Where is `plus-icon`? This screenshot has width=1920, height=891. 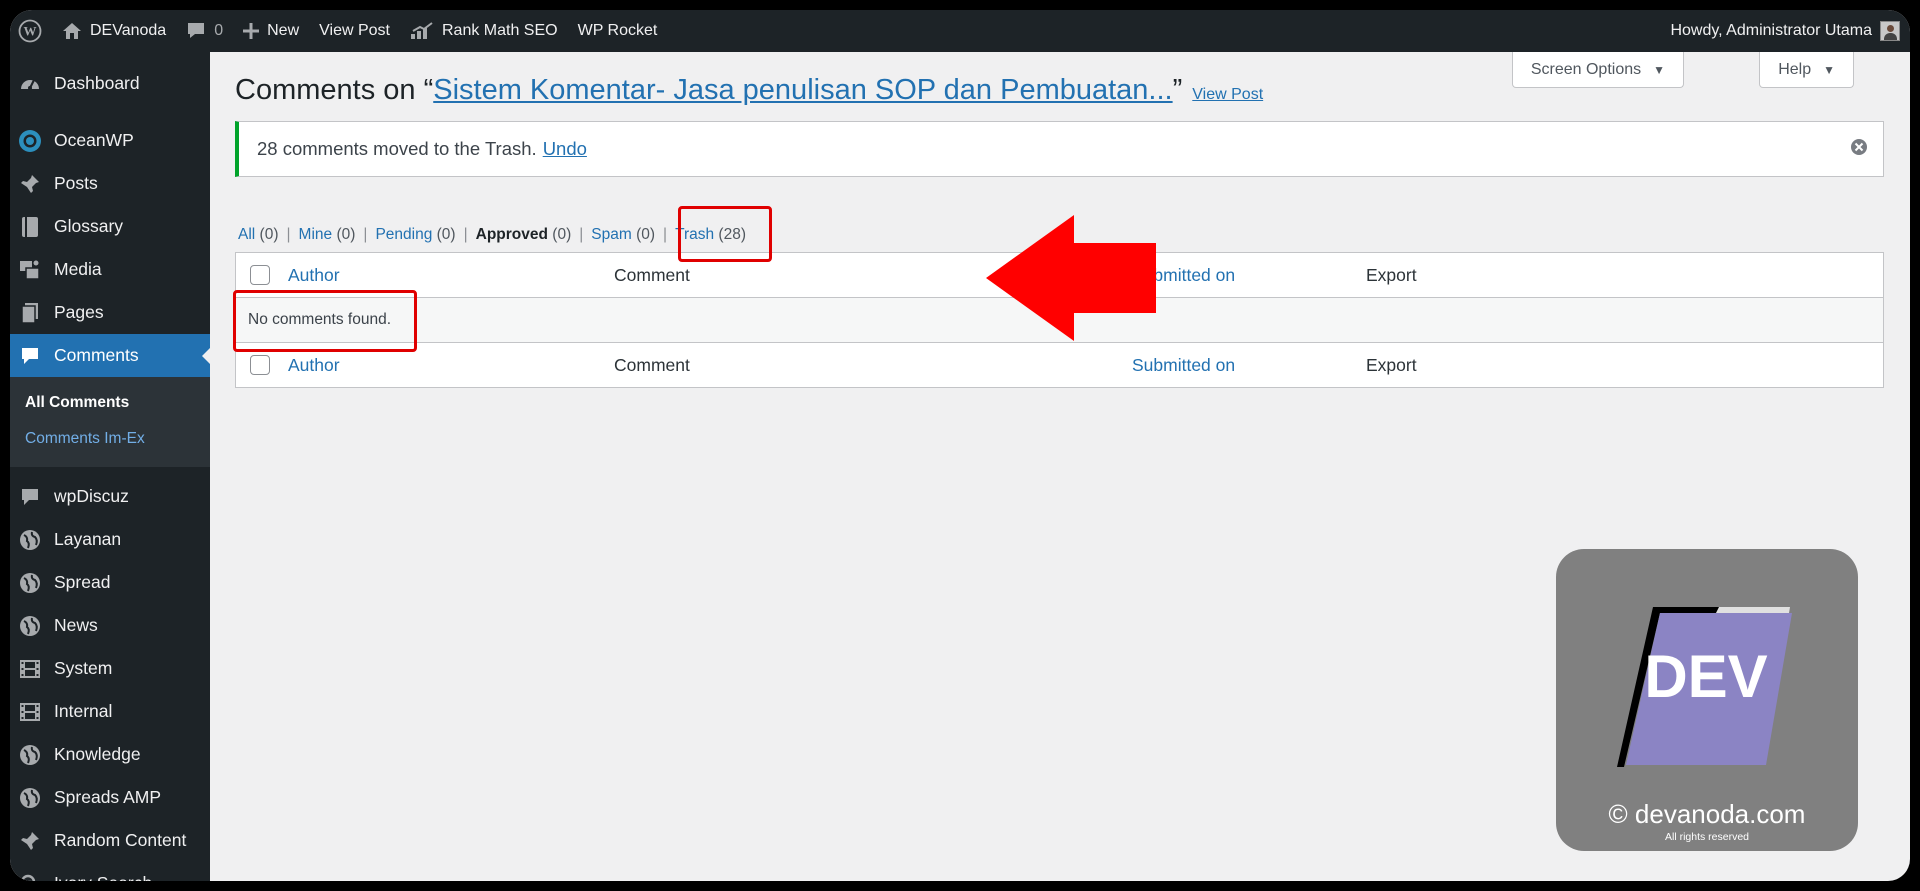
plus-icon is located at coordinates (251, 31).